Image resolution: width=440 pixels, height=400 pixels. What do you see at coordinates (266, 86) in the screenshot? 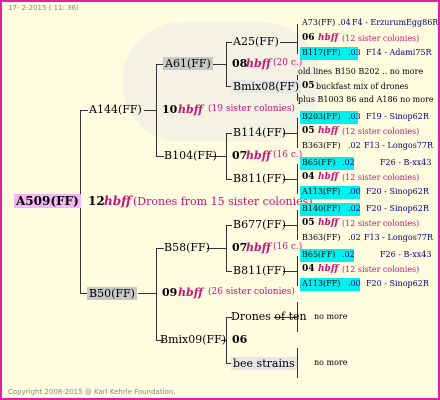
I see `mmf-queen: Bmix08(FF)` at bounding box center [266, 86].